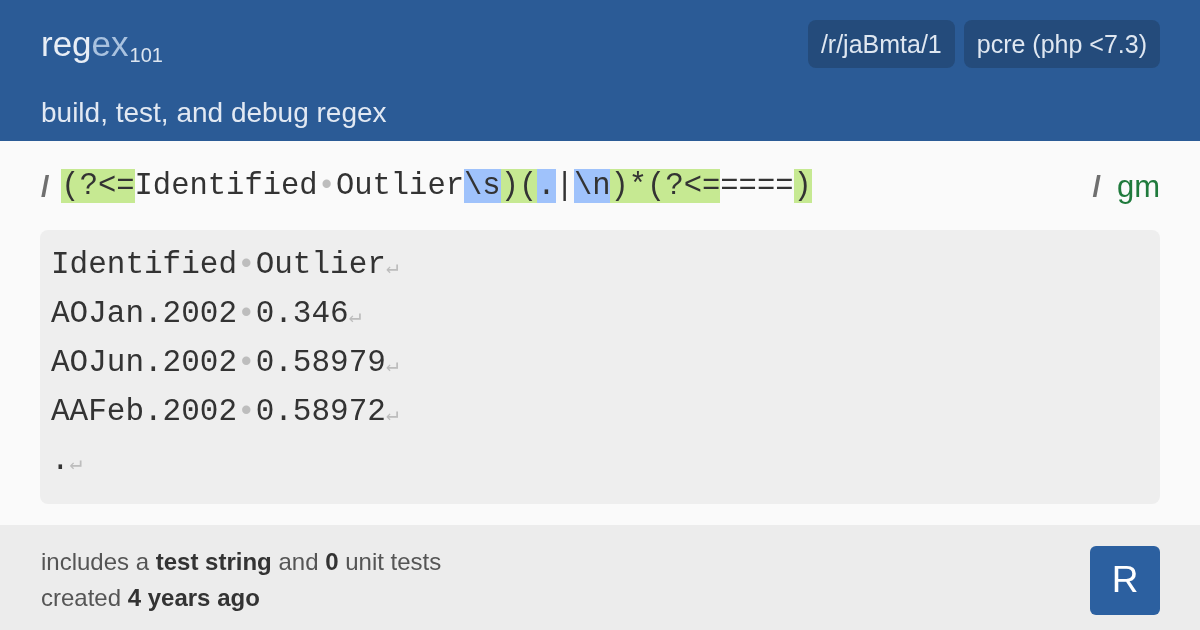  What do you see at coordinates (225, 363) in the screenshot?
I see `test-string-line: AOJun.2002•0.58979↵` at bounding box center [225, 363].